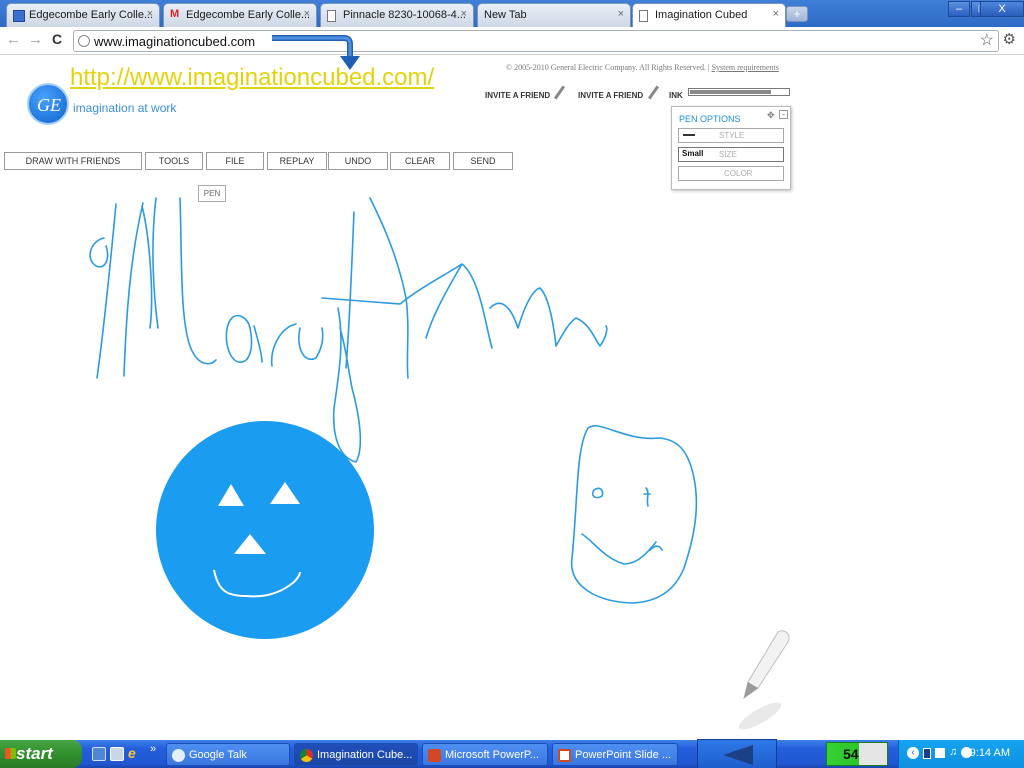 This screenshot has width=1024, height=768. I want to click on pen-style-select: STYLE, so click(731, 135).